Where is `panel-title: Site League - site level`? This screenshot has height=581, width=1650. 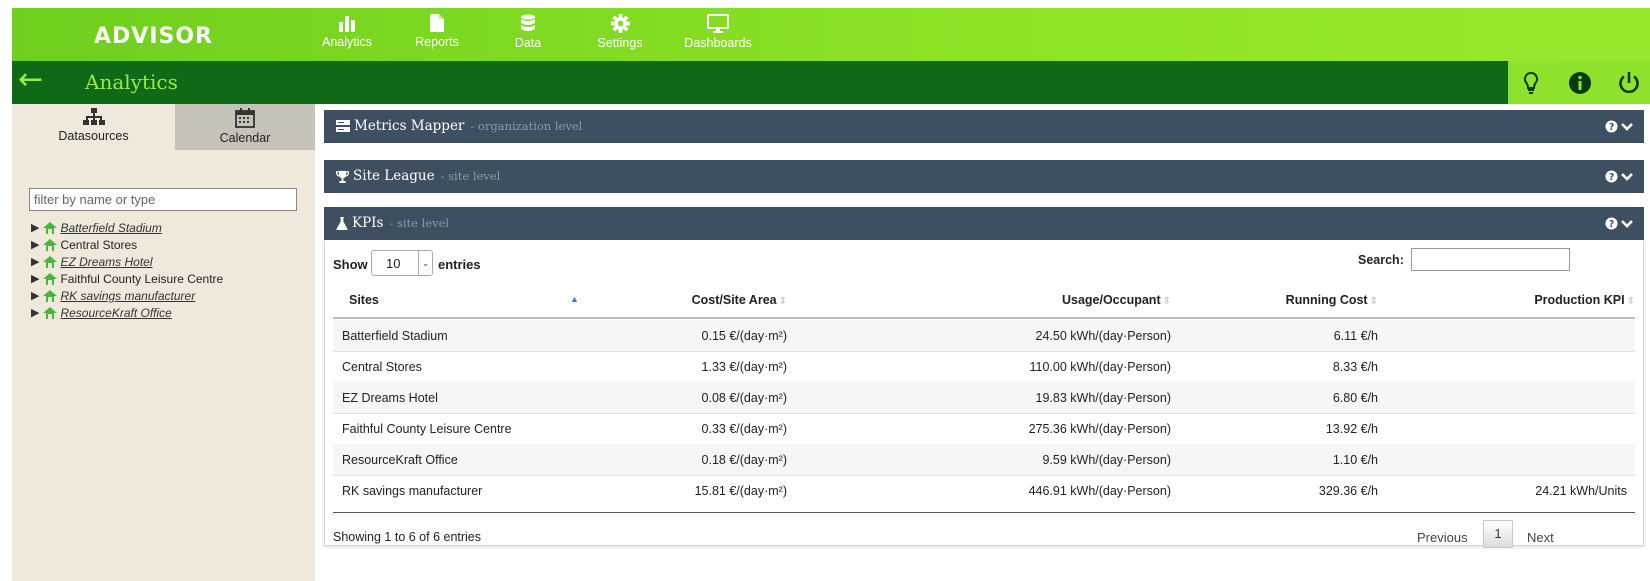 panel-title: Site League - site level is located at coordinates (418, 176).